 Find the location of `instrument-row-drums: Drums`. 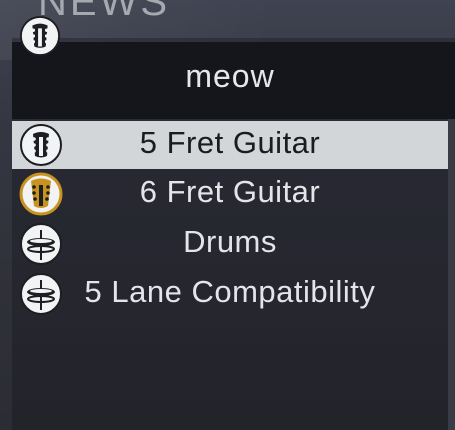

instrument-row-drums: Drums is located at coordinates (230, 244).